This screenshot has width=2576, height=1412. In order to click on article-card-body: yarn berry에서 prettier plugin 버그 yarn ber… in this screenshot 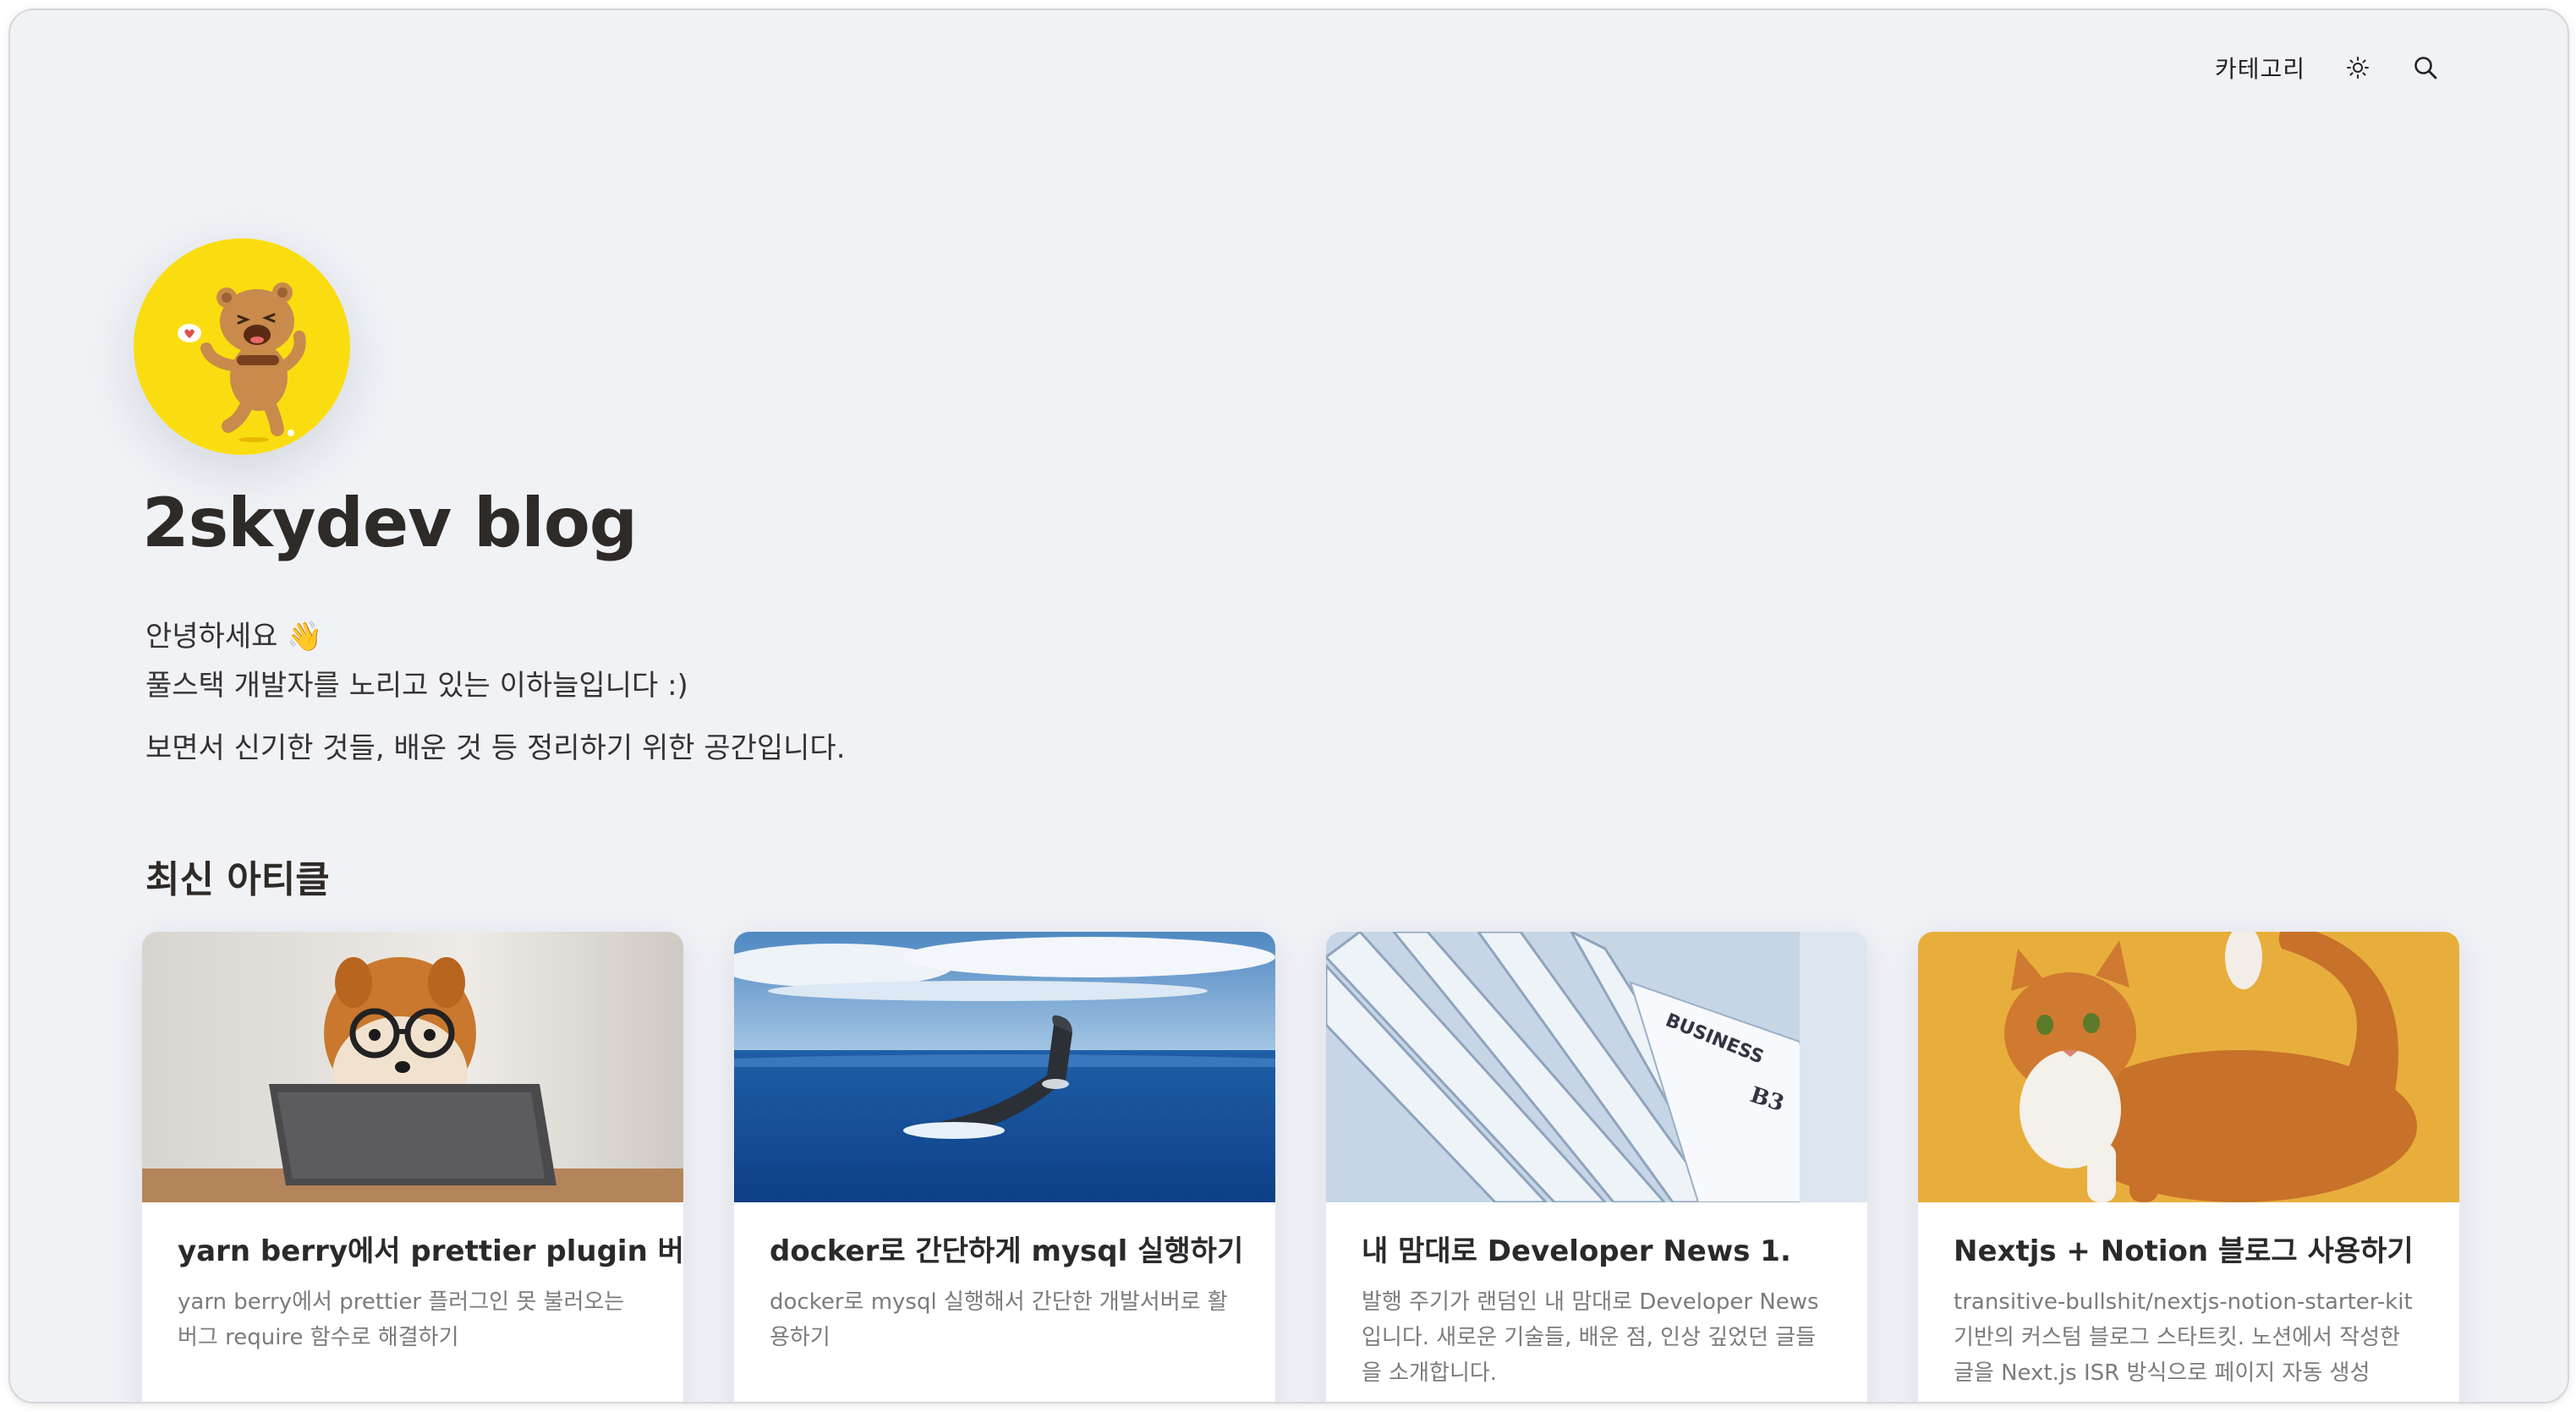, I will do `click(412, 1278)`.